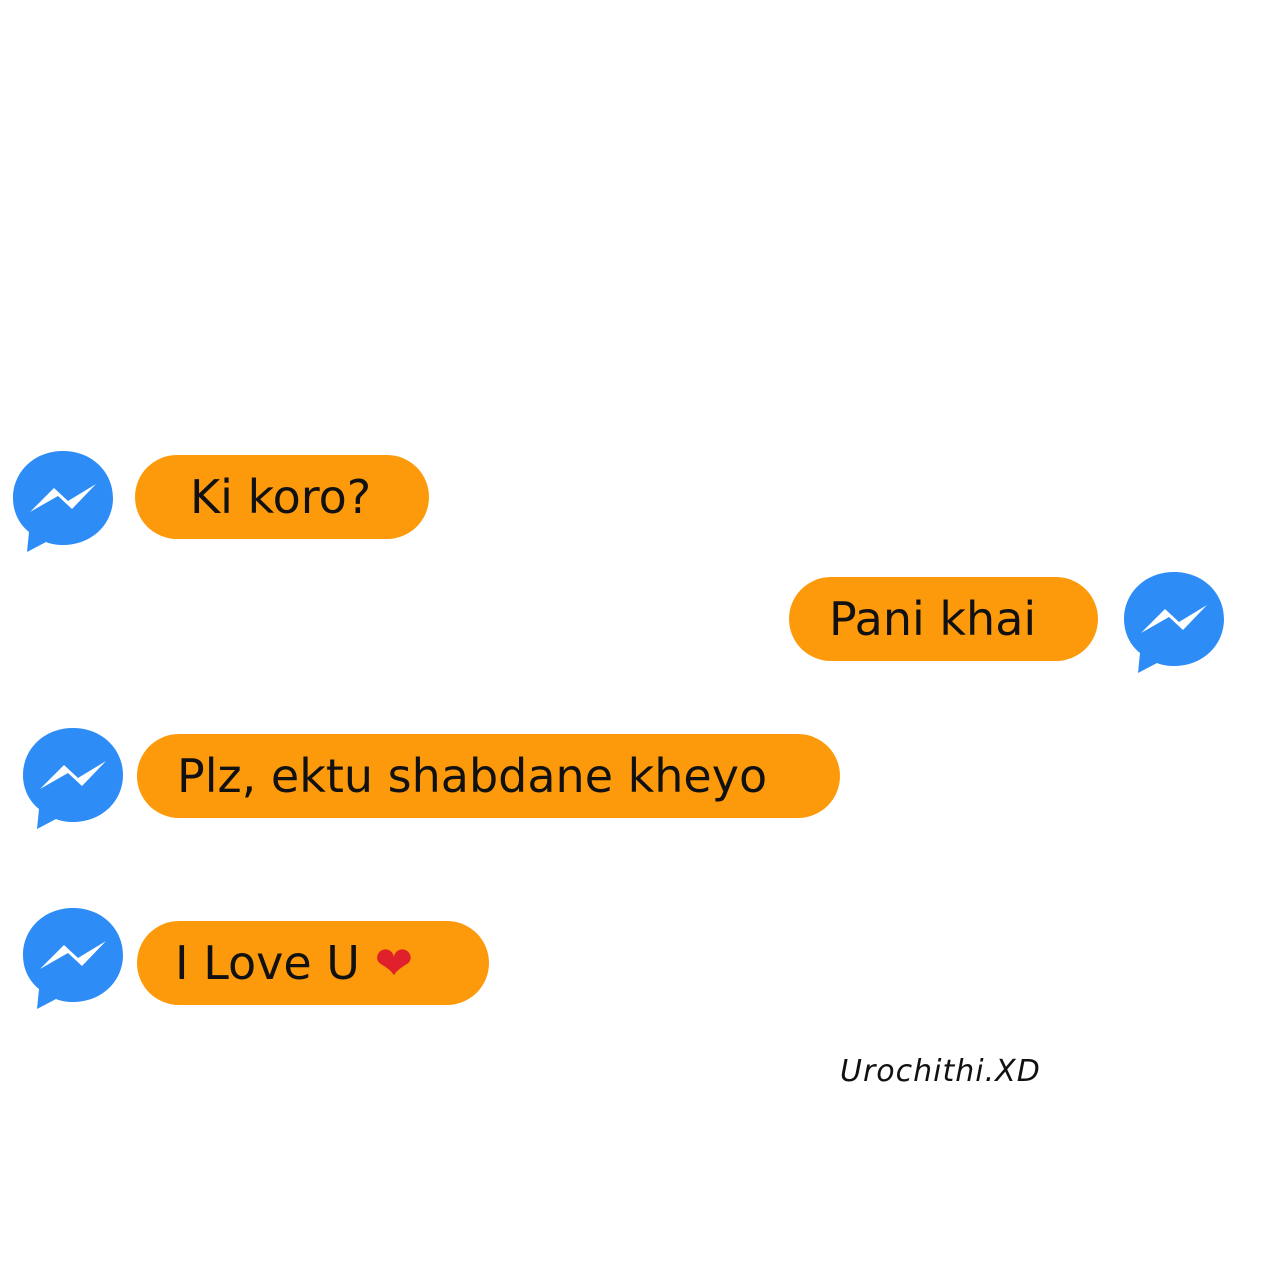  Describe the element at coordinates (933, 619) in the screenshot. I see `message-text: Pani khai` at that location.